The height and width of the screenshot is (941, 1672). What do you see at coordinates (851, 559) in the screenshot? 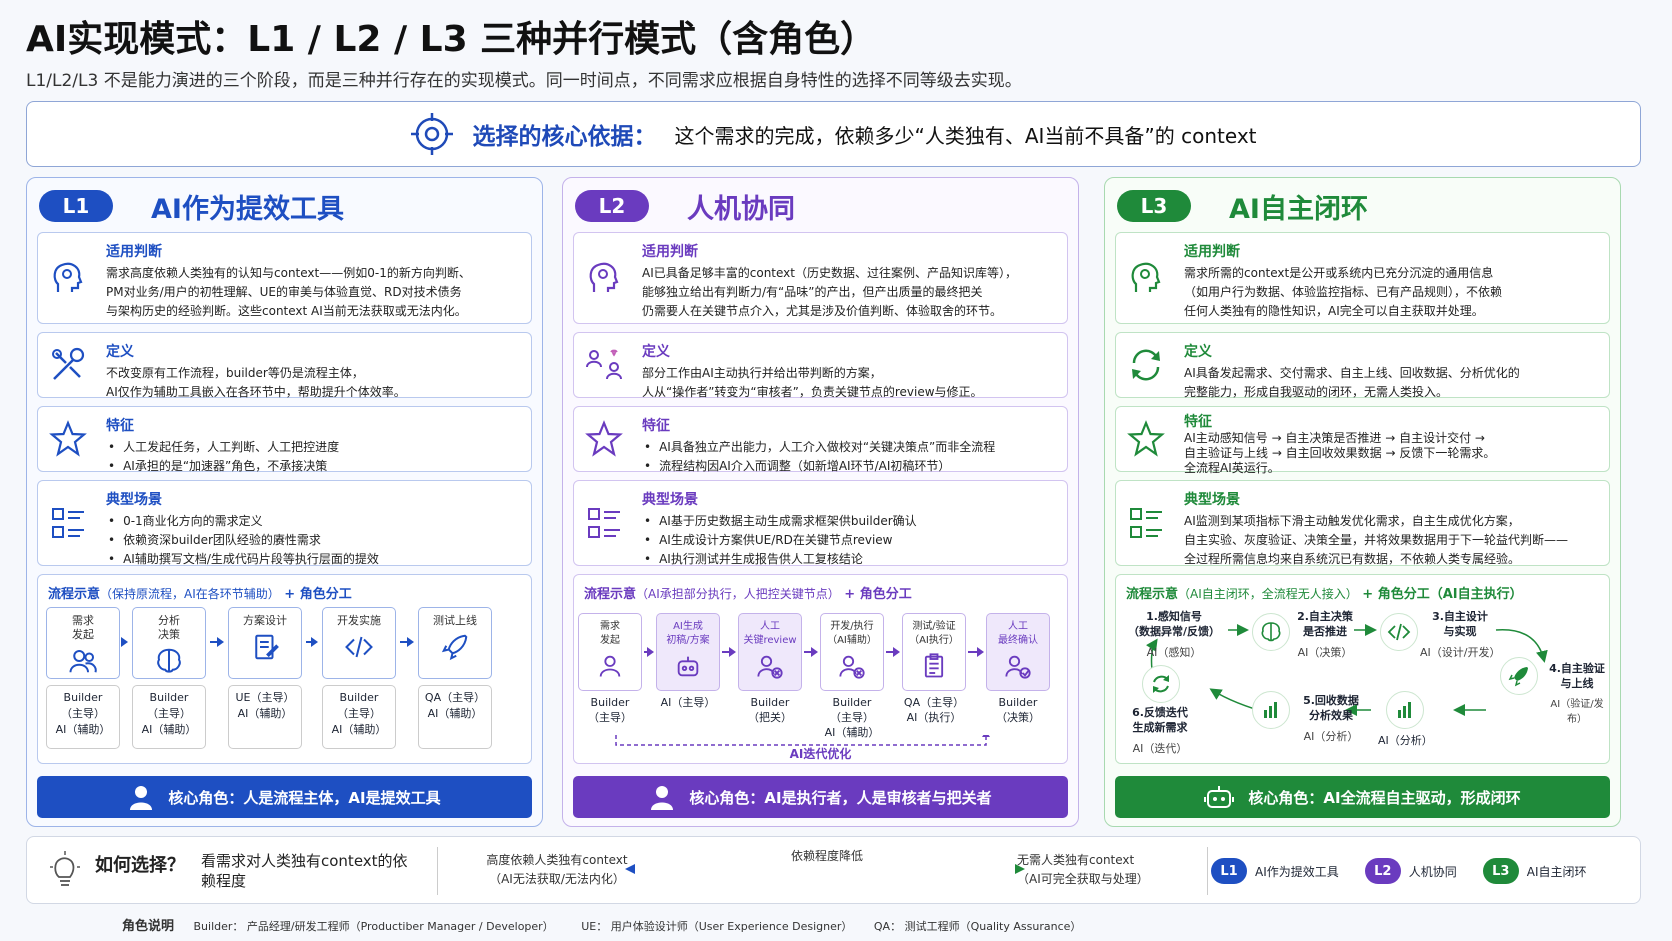
I see `l2-scene-item: AI执行测试并生成报告供人工复核结论` at bounding box center [851, 559].